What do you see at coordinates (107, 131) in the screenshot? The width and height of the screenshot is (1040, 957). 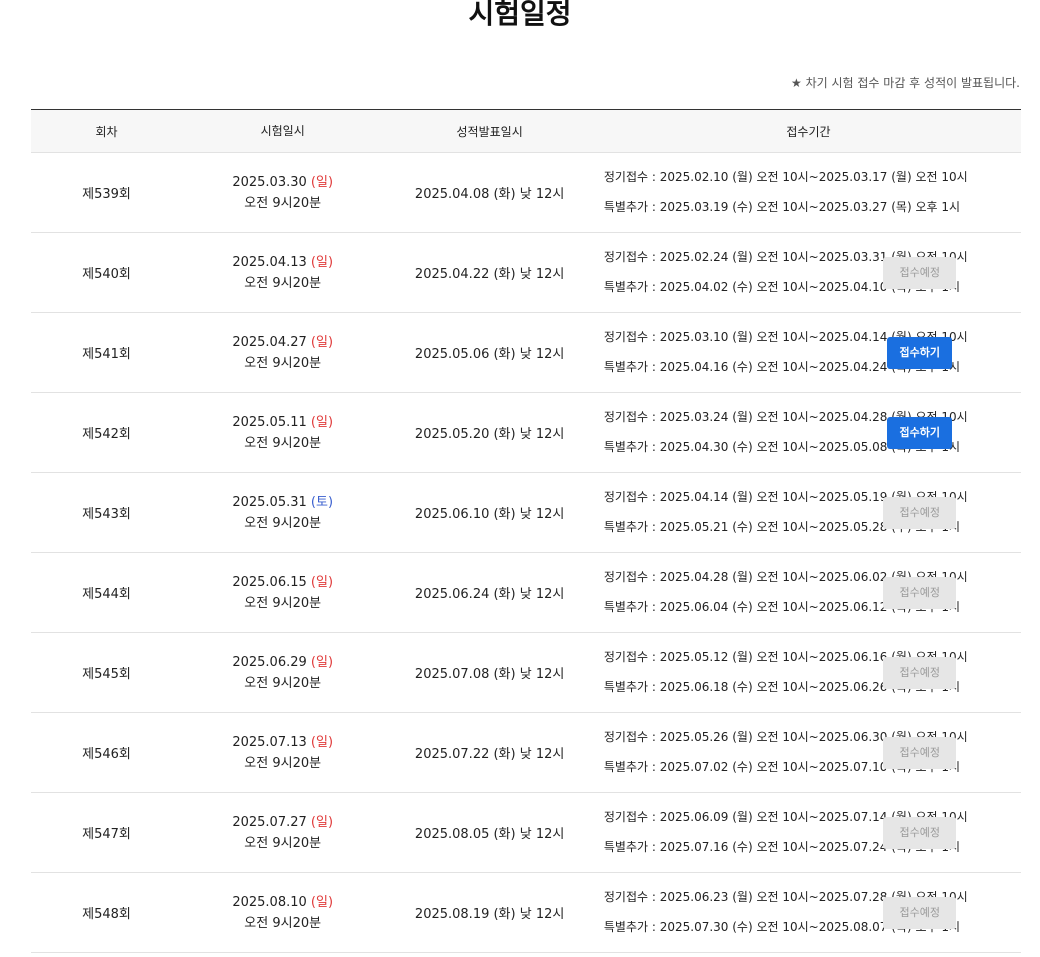 I see `header-round: 회차` at bounding box center [107, 131].